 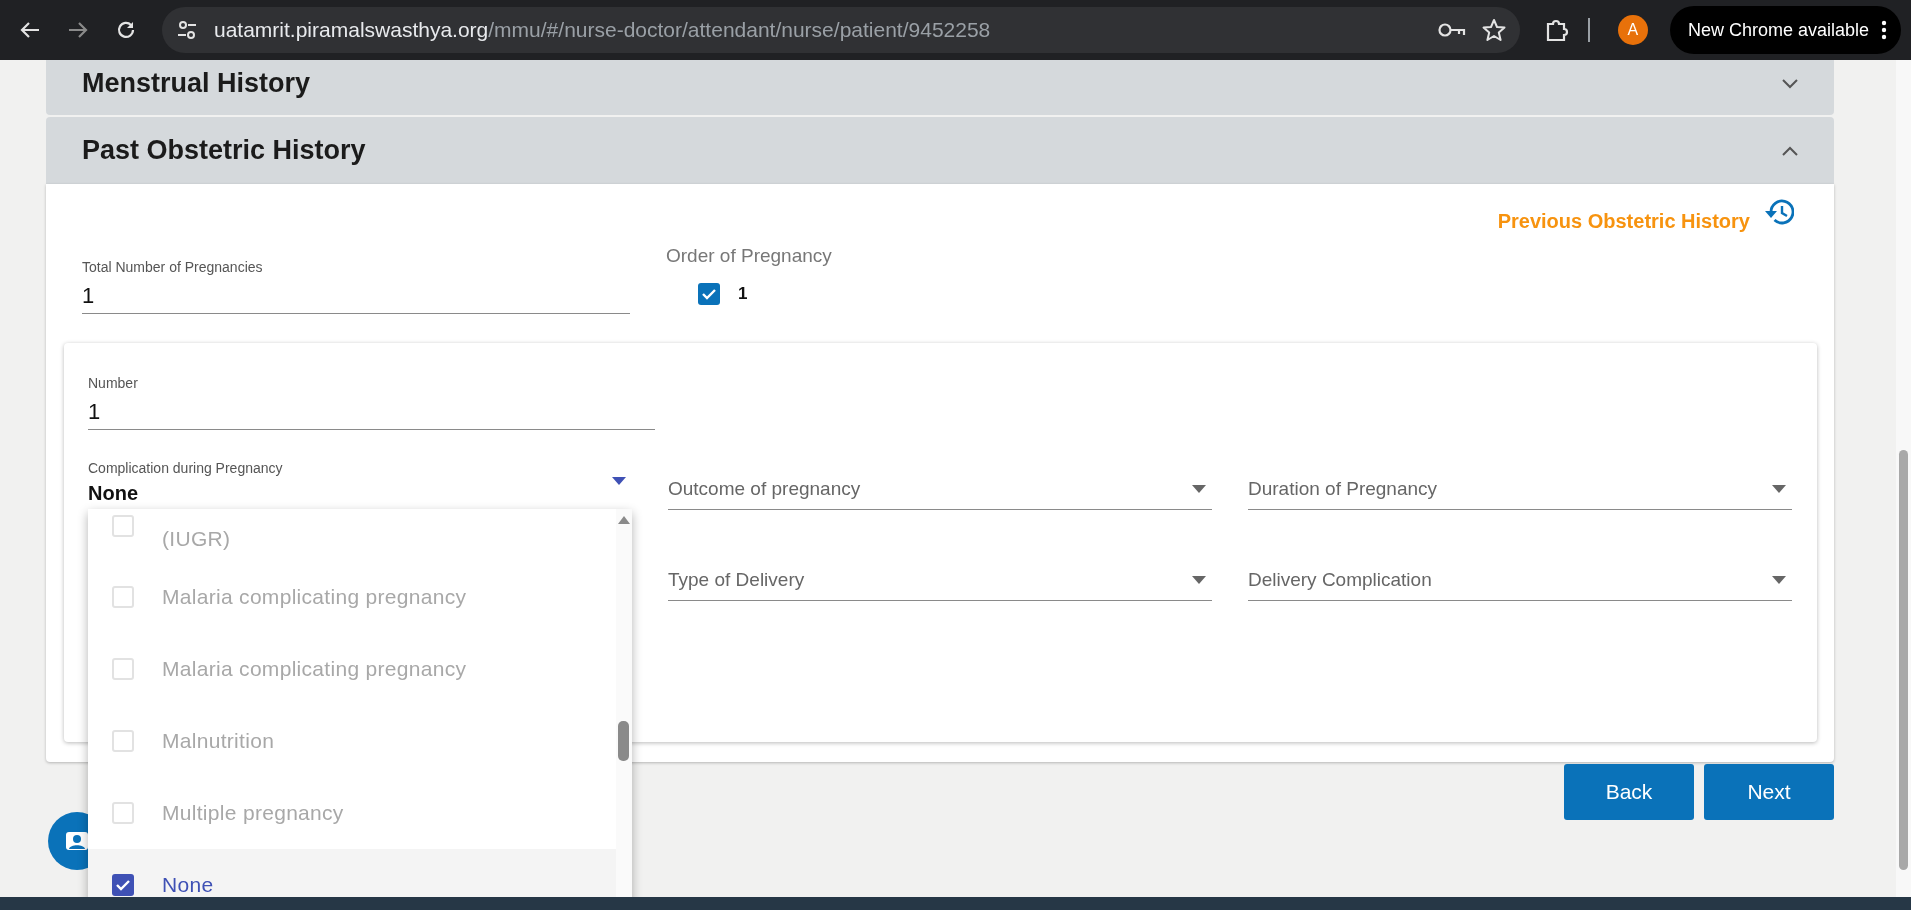 What do you see at coordinates (186, 468) in the screenshot?
I see `field-label: Complication during Pregnancy` at bounding box center [186, 468].